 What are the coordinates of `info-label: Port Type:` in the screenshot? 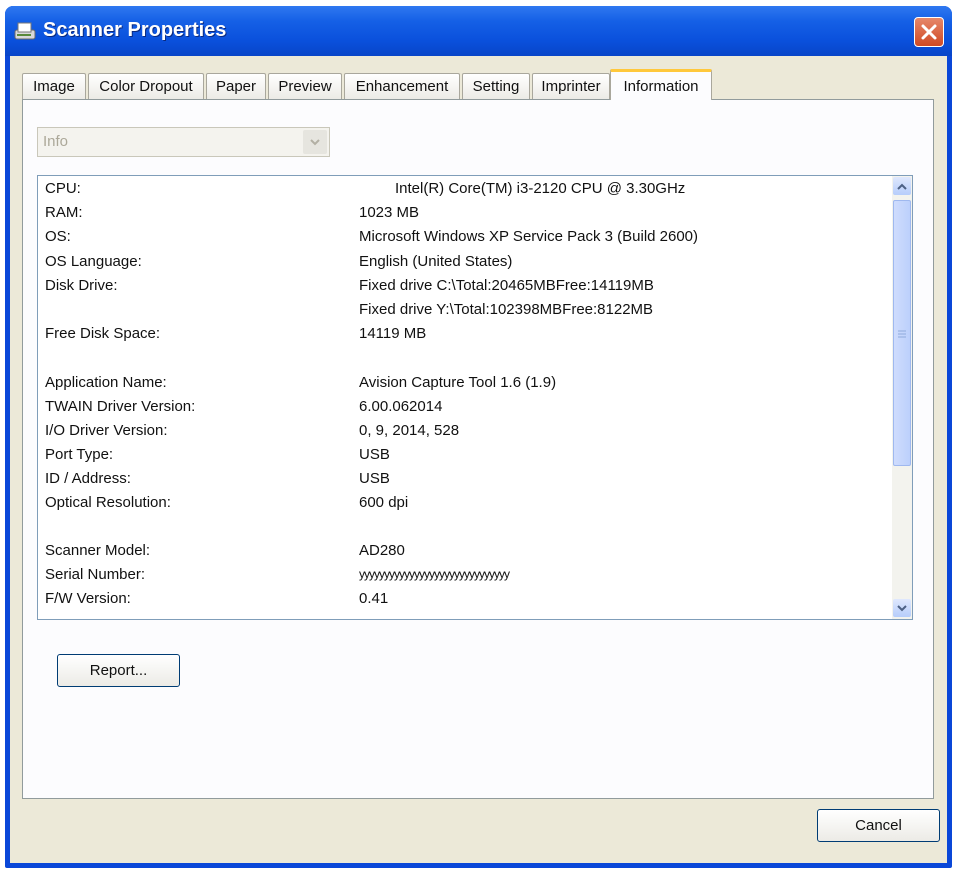 It's located at (79, 454).